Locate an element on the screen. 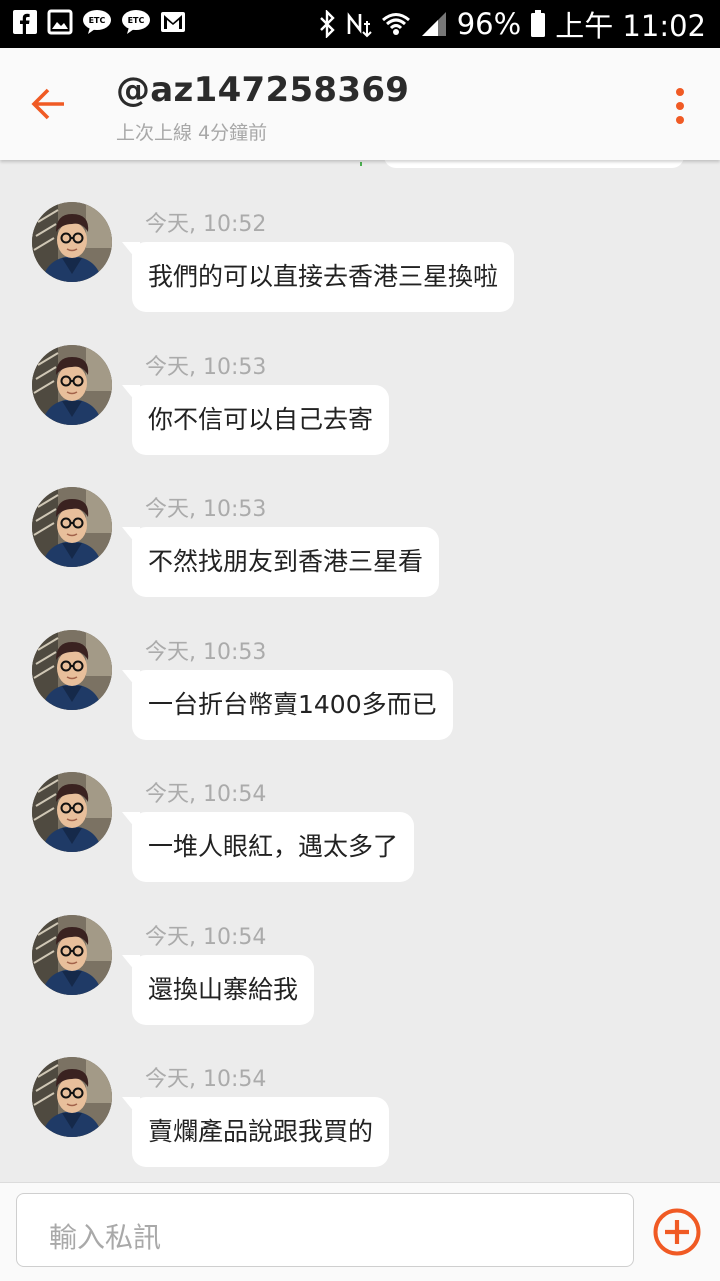  back-button is located at coordinates (48, 102).